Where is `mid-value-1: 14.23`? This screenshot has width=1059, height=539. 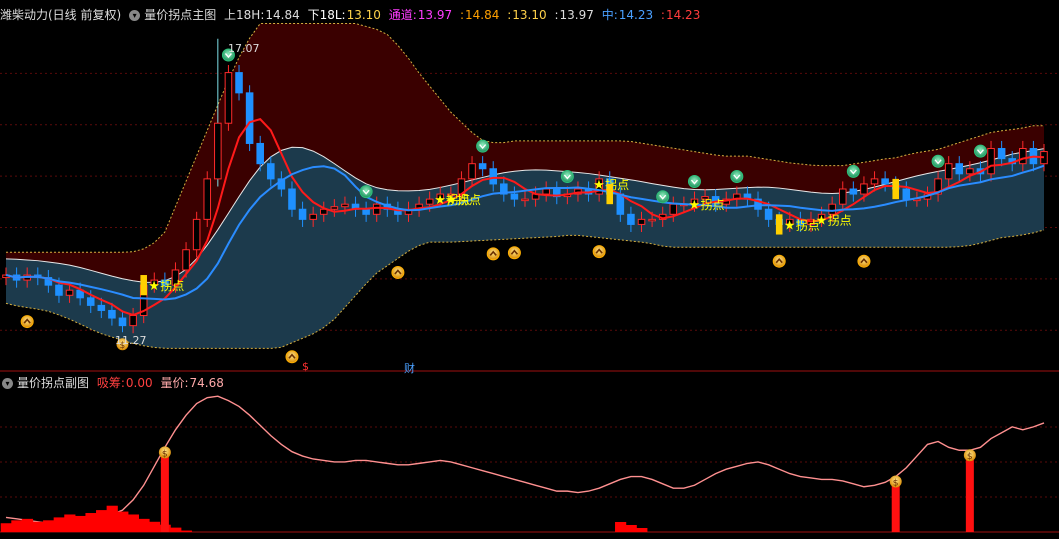
mid-value-1: 14.23 is located at coordinates (636, 15).